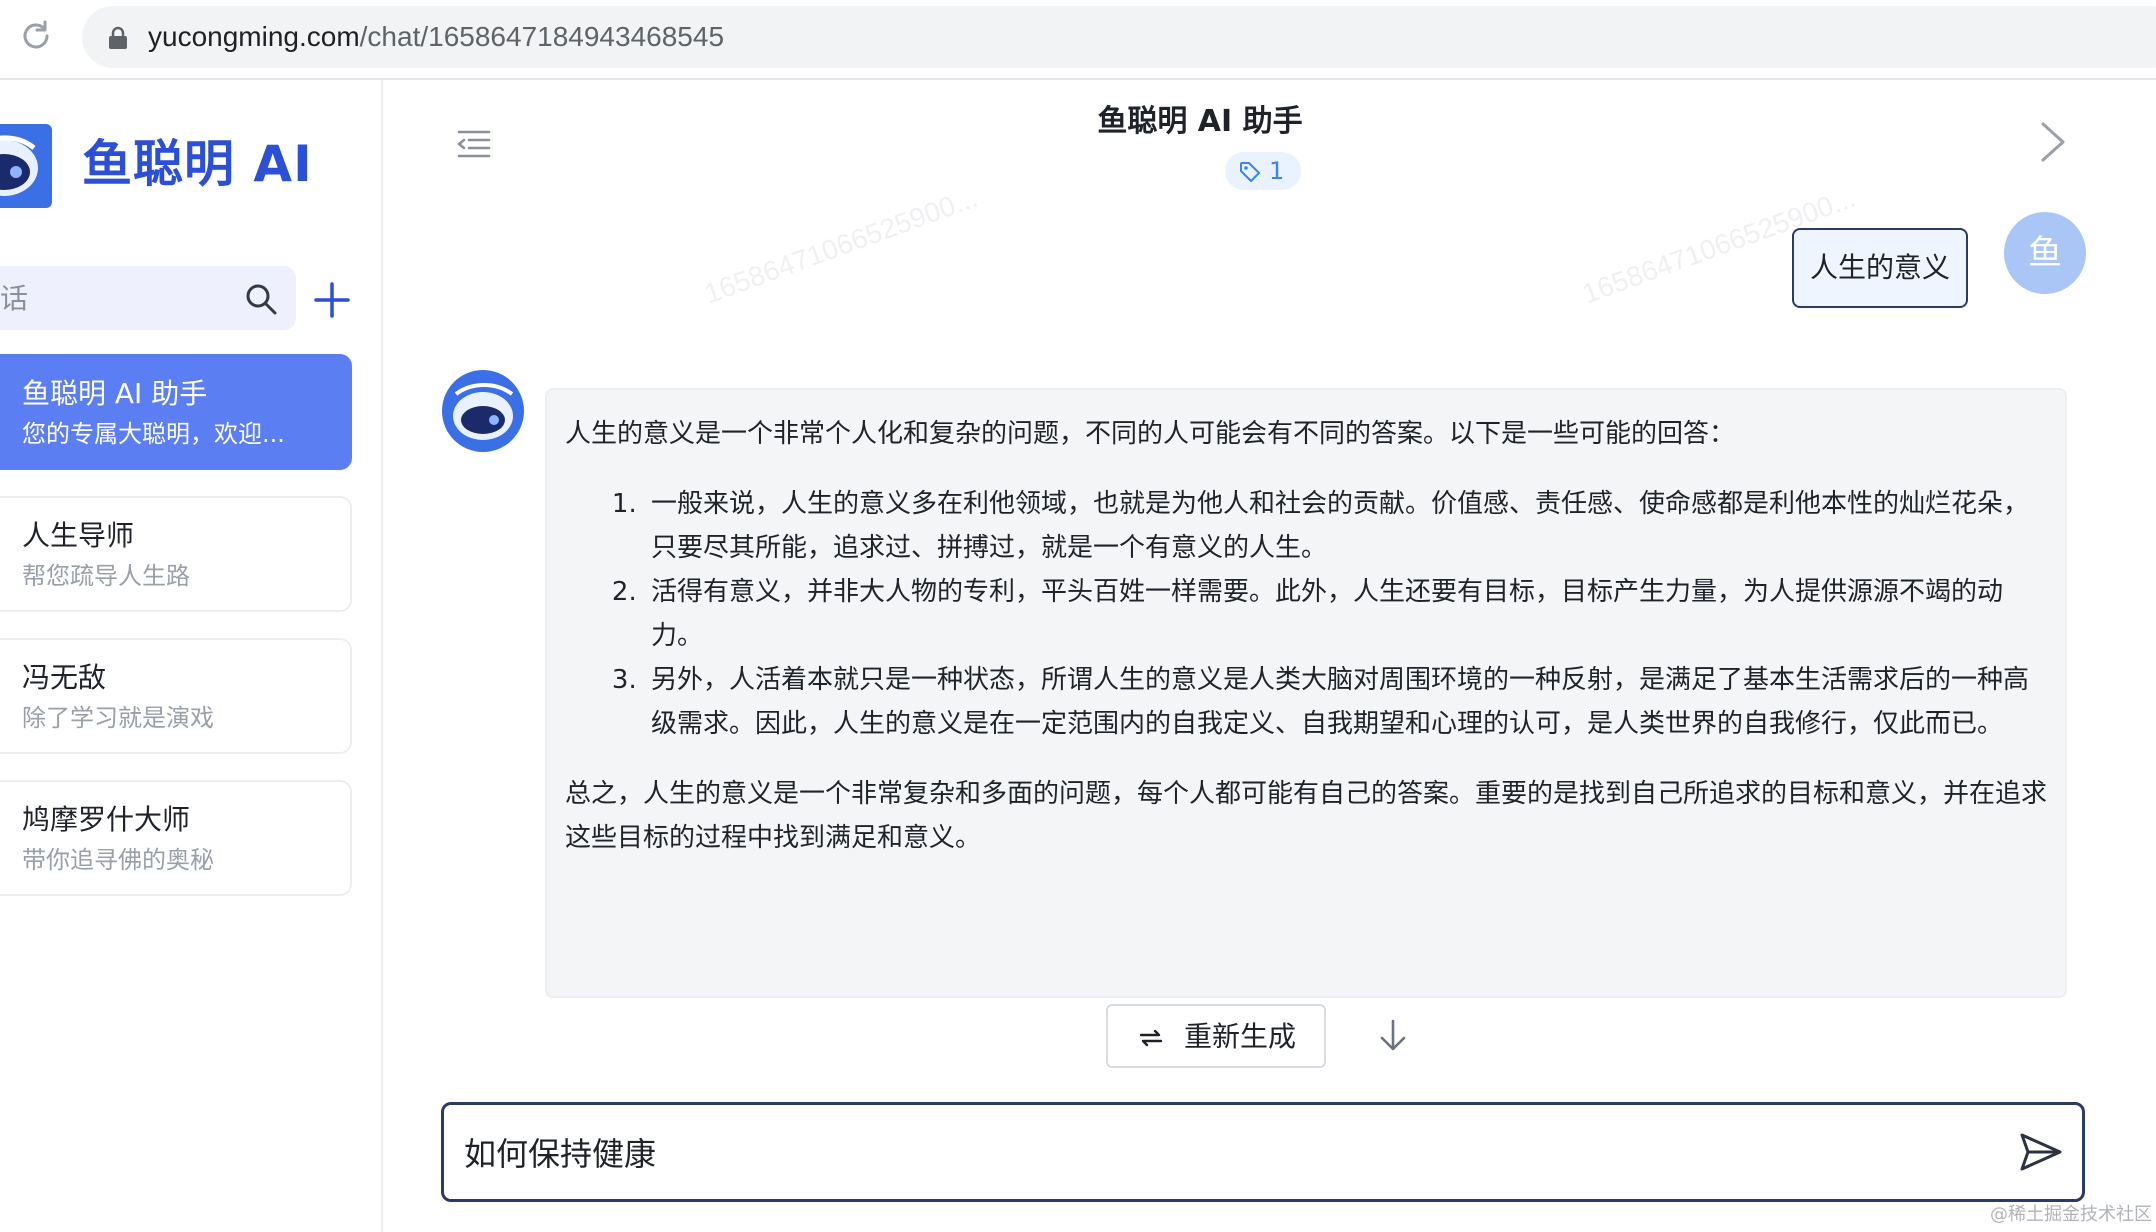 Image resolution: width=2156 pixels, height=1232 pixels. I want to click on browser-toolbar: yucongming.com/chat/1658647184943468545, so click(1078, 40).